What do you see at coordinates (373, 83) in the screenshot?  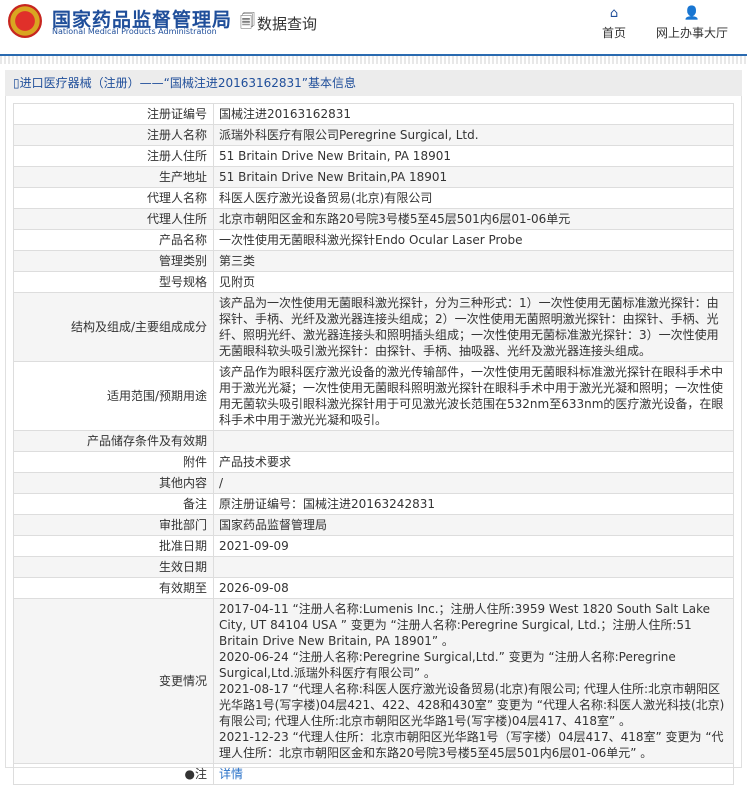 I see `breadcrumb: ▯进口医疗器械（注册）——“国械注进20163162831”基本信息` at bounding box center [373, 83].